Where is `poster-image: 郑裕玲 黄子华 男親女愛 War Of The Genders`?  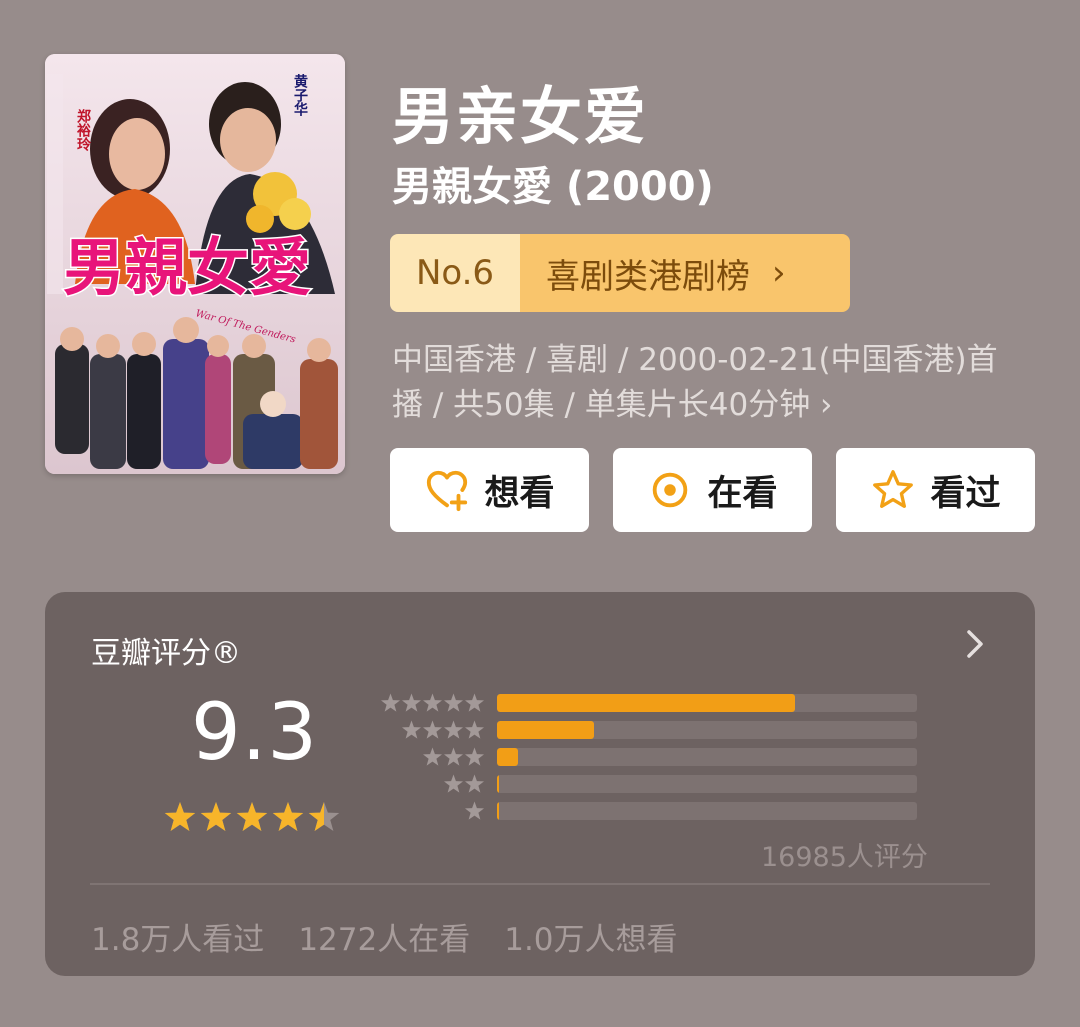
poster-image: 郑裕玲 黄子华 男親女愛 War Of The Genders is located at coordinates (195, 264).